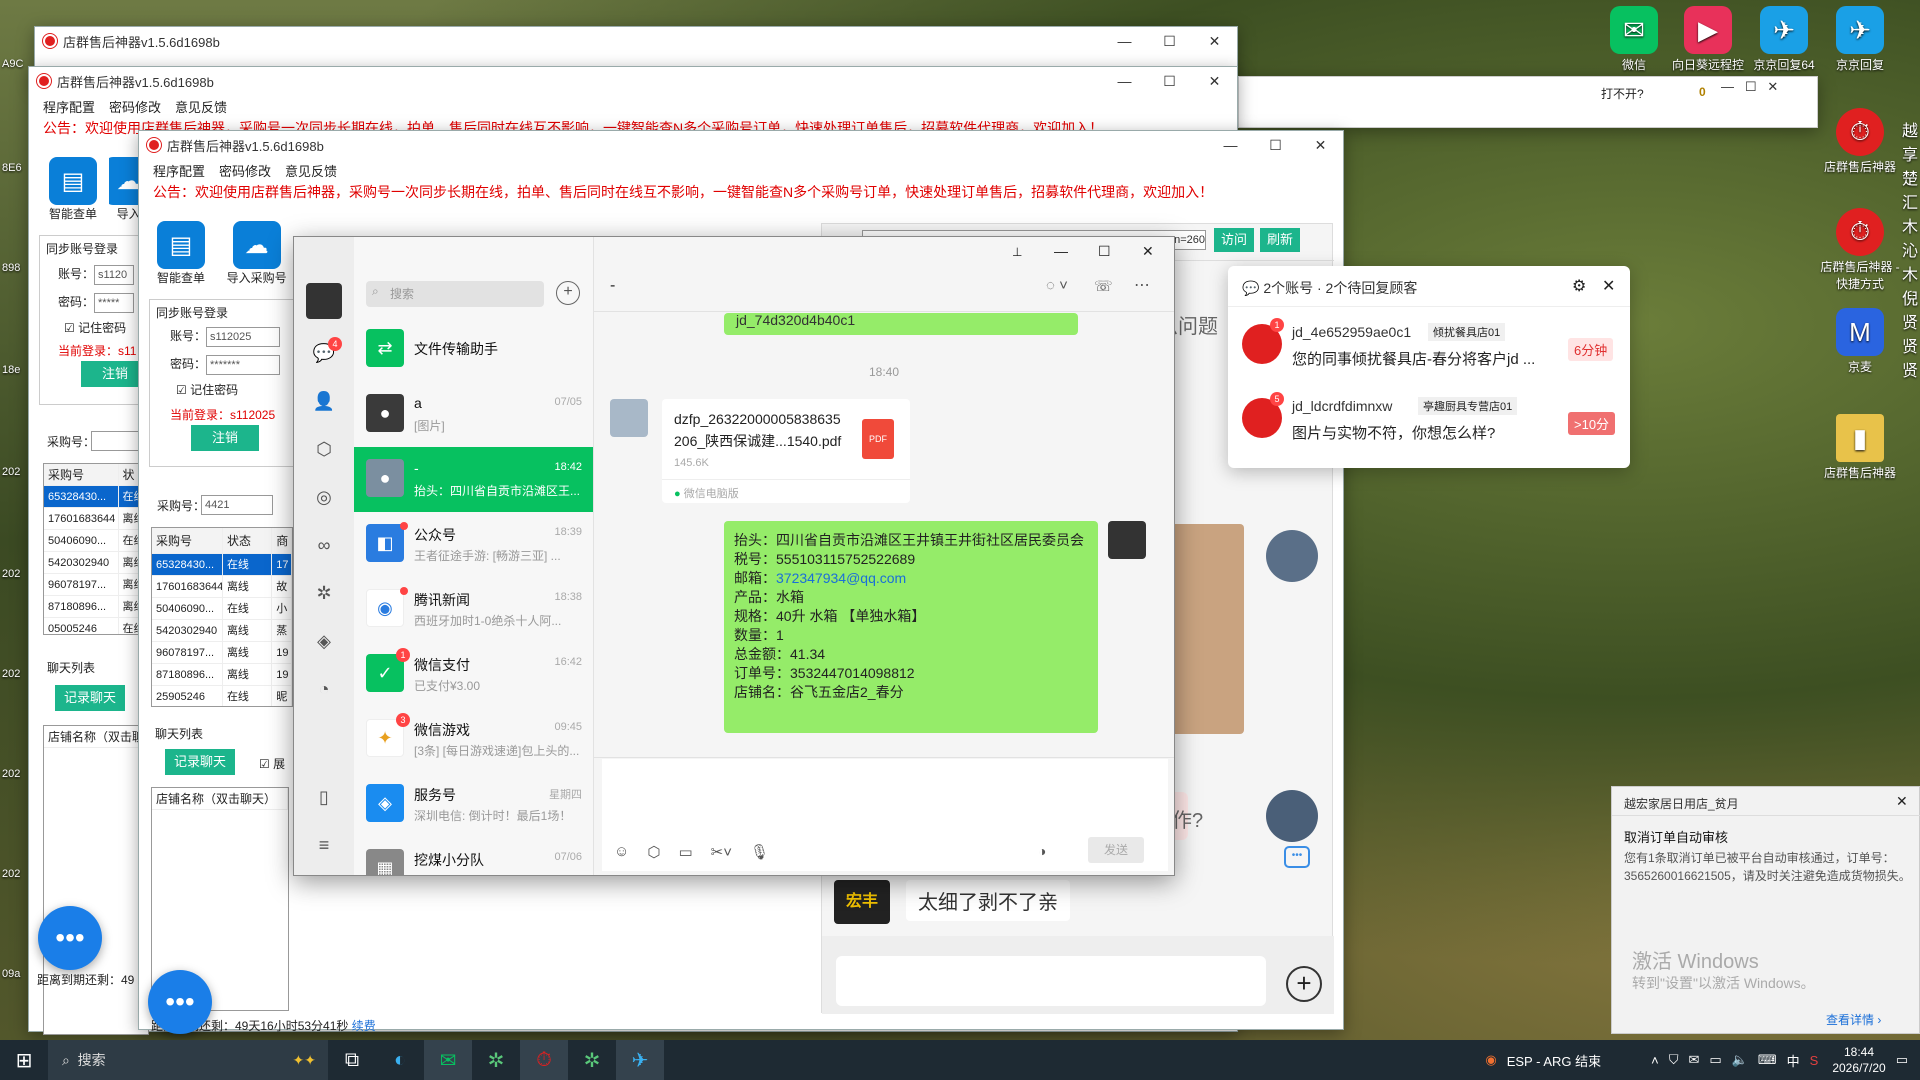  I want to click on desktop-icon-jingmai: M 京麦, so click(1860, 341).